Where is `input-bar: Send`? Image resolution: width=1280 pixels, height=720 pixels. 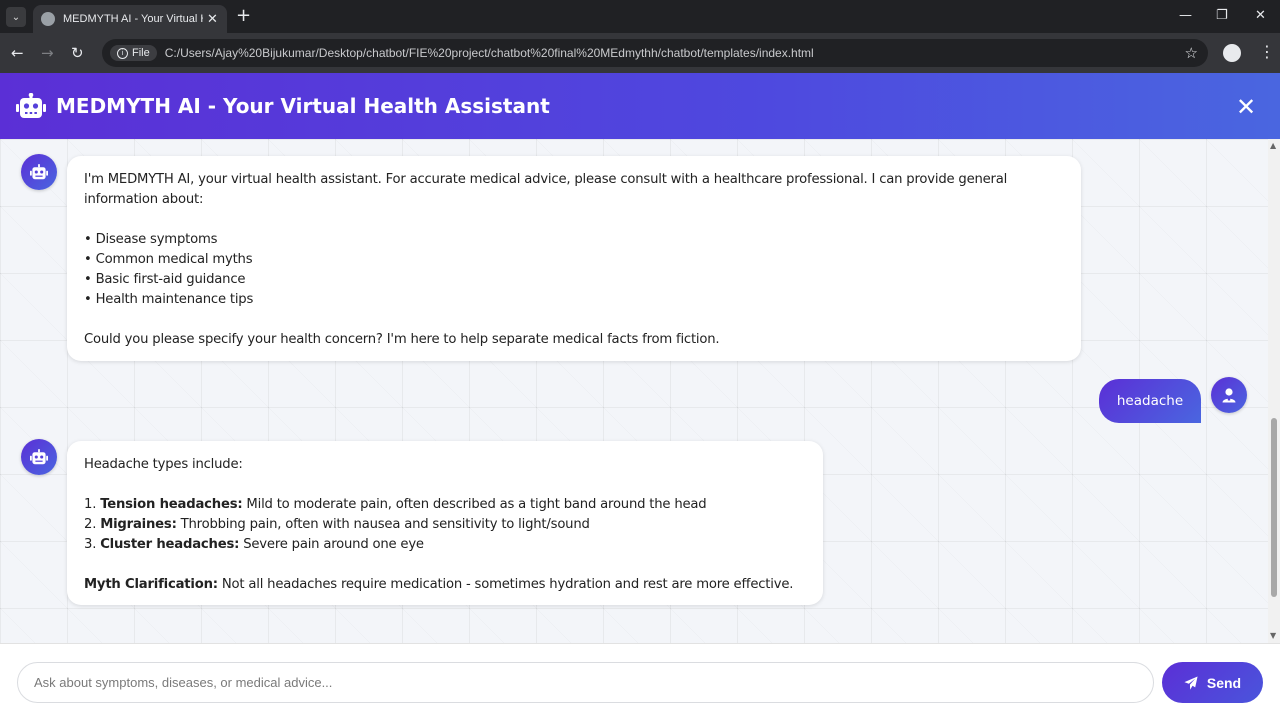 input-bar: Send is located at coordinates (640, 681).